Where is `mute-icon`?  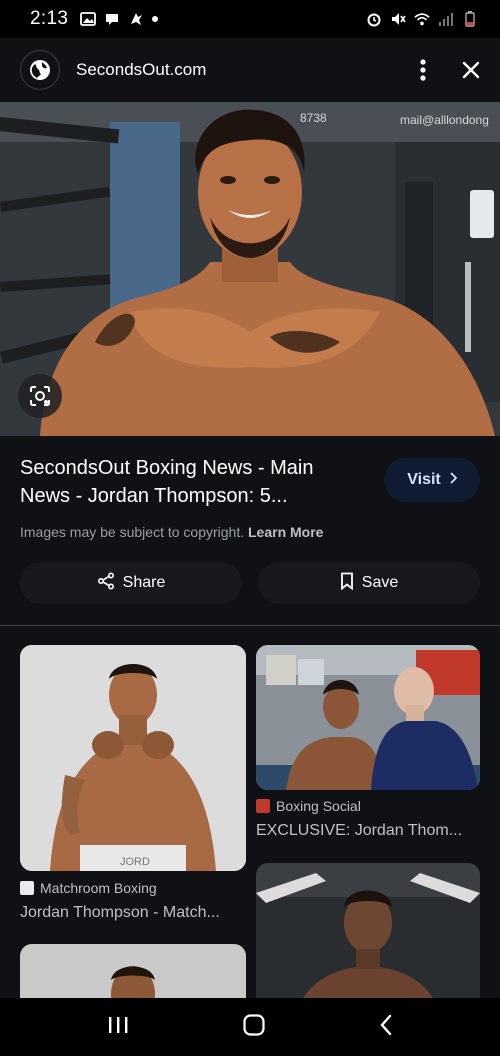
mute-icon is located at coordinates (398, 19).